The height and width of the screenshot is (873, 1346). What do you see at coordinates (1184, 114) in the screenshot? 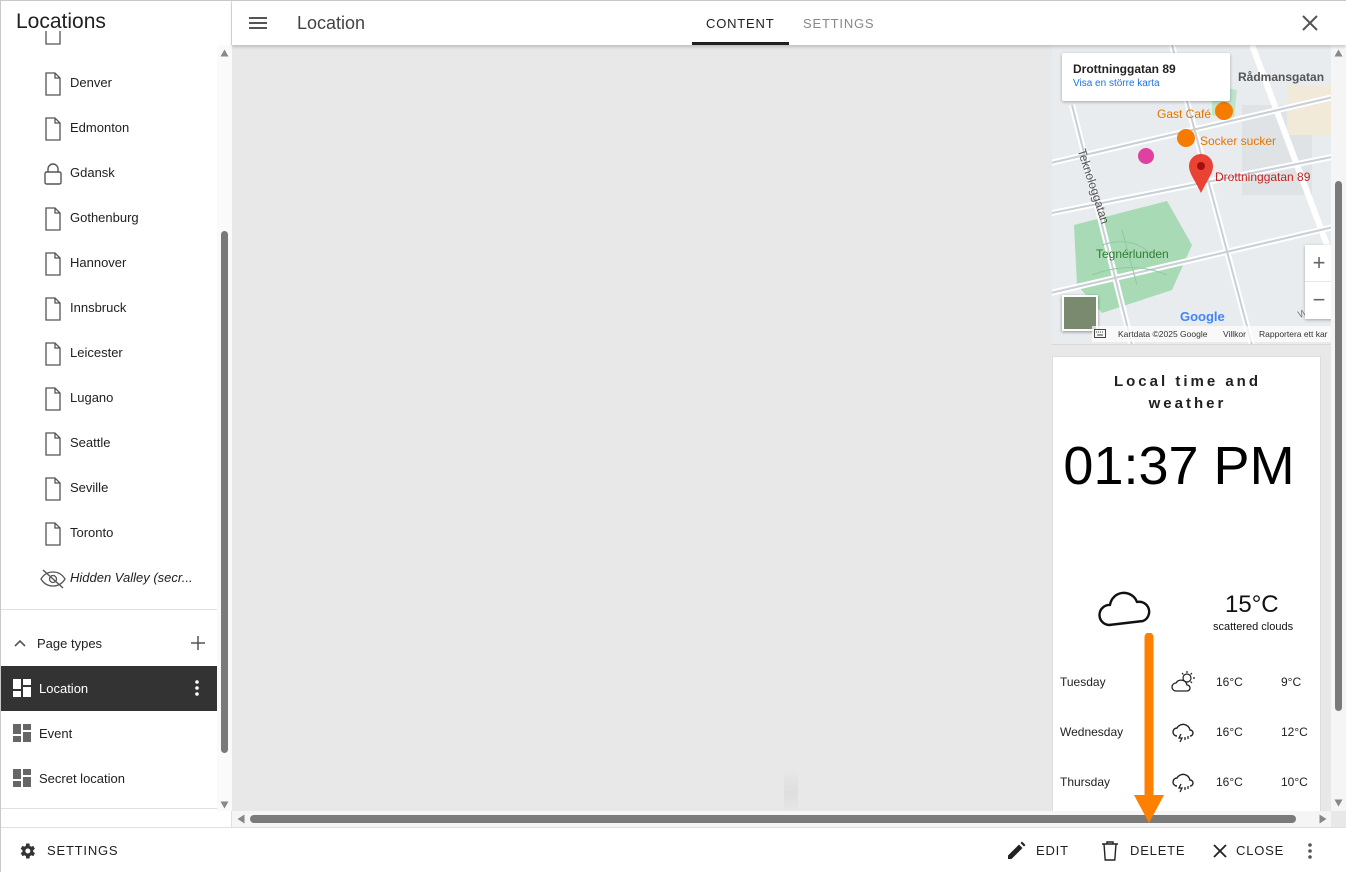
I see `map-poi-label: Gast Café` at bounding box center [1184, 114].